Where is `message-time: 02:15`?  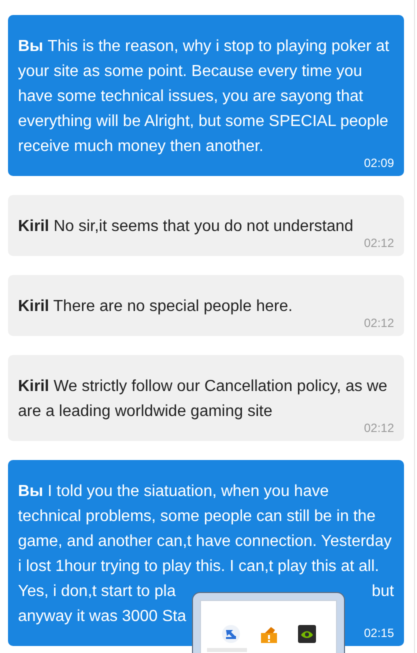
message-time: 02:15 is located at coordinates (379, 633).